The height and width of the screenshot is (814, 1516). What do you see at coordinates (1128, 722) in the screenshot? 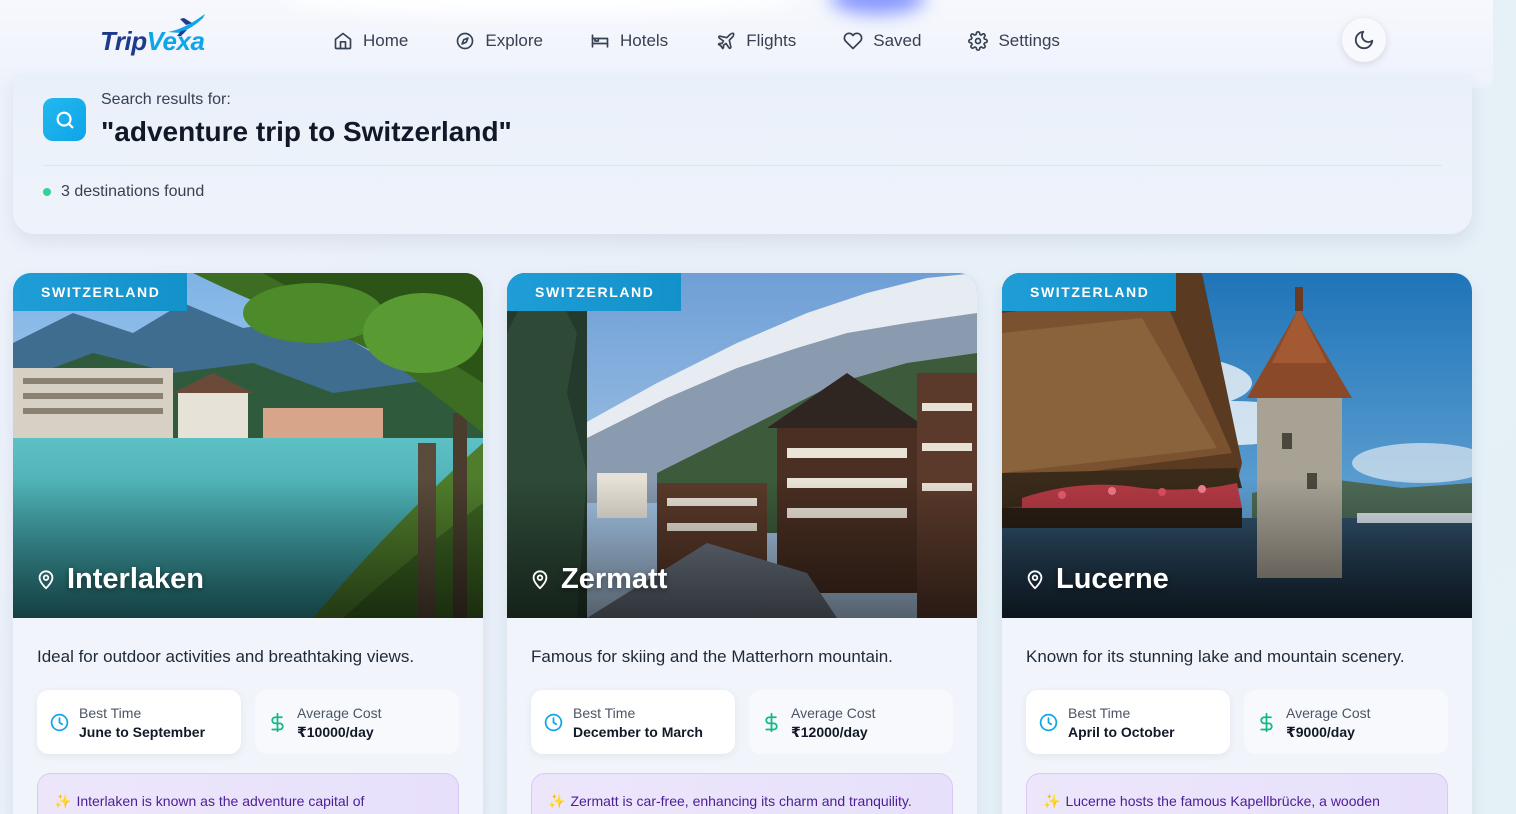
I see `best-time-box: Best Time April to October` at bounding box center [1128, 722].